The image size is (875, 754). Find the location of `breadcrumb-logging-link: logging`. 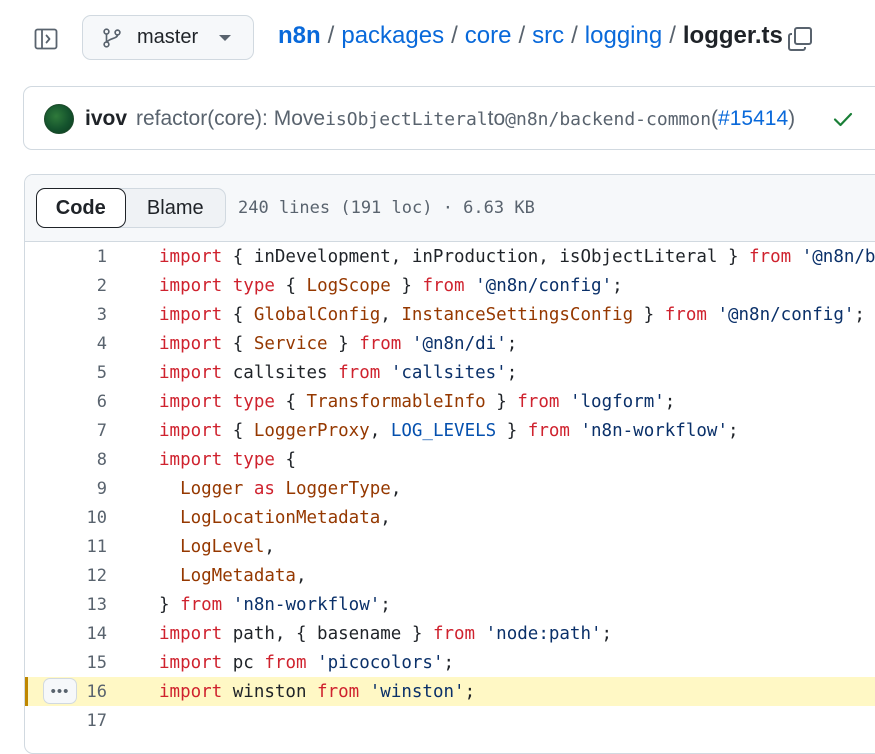

breadcrumb-logging-link: logging is located at coordinates (623, 36).